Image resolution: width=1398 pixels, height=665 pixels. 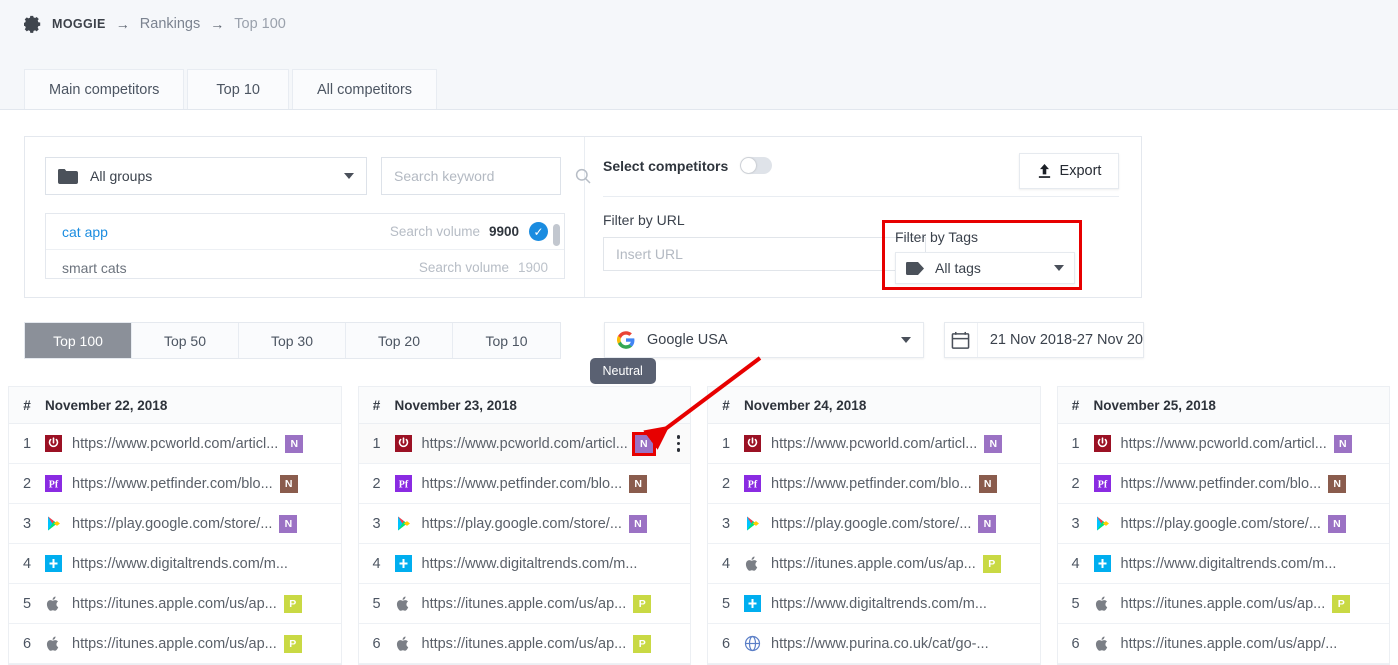 I want to click on tab-all-competitors: All competitors, so click(x=364, y=89).